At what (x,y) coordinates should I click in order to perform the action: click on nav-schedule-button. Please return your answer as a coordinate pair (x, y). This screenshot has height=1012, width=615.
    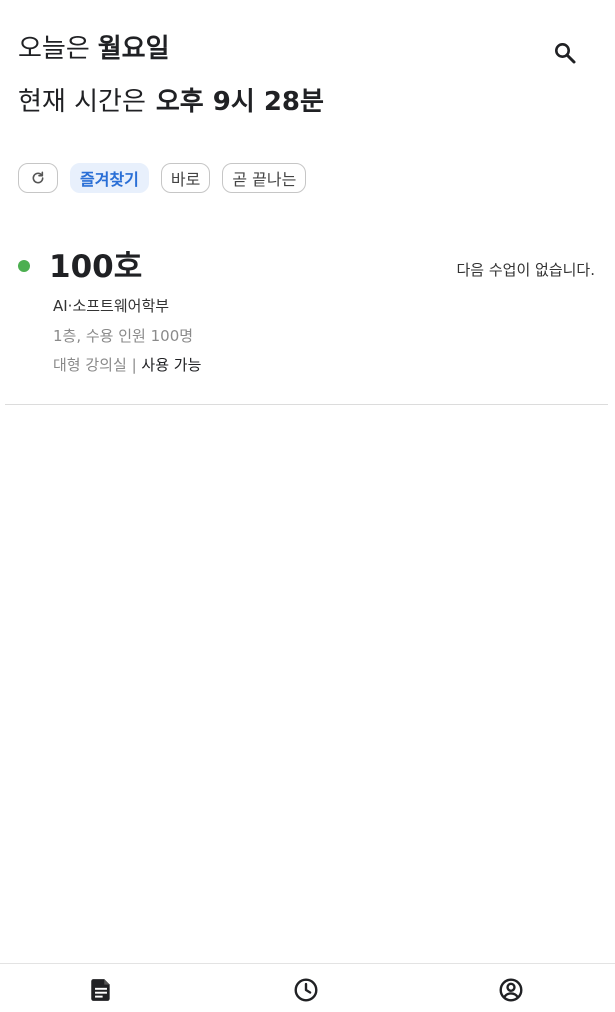
    Looking at the image, I should click on (306, 990).